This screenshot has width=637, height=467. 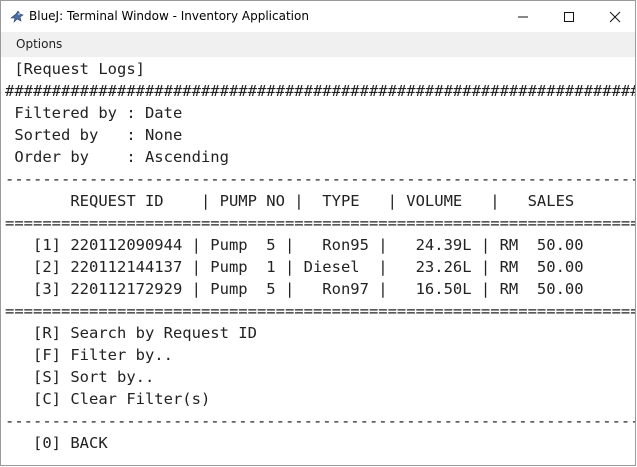 What do you see at coordinates (39, 44) in the screenshot?
I see `menu-options: Options` at bounding box center [39, 44].